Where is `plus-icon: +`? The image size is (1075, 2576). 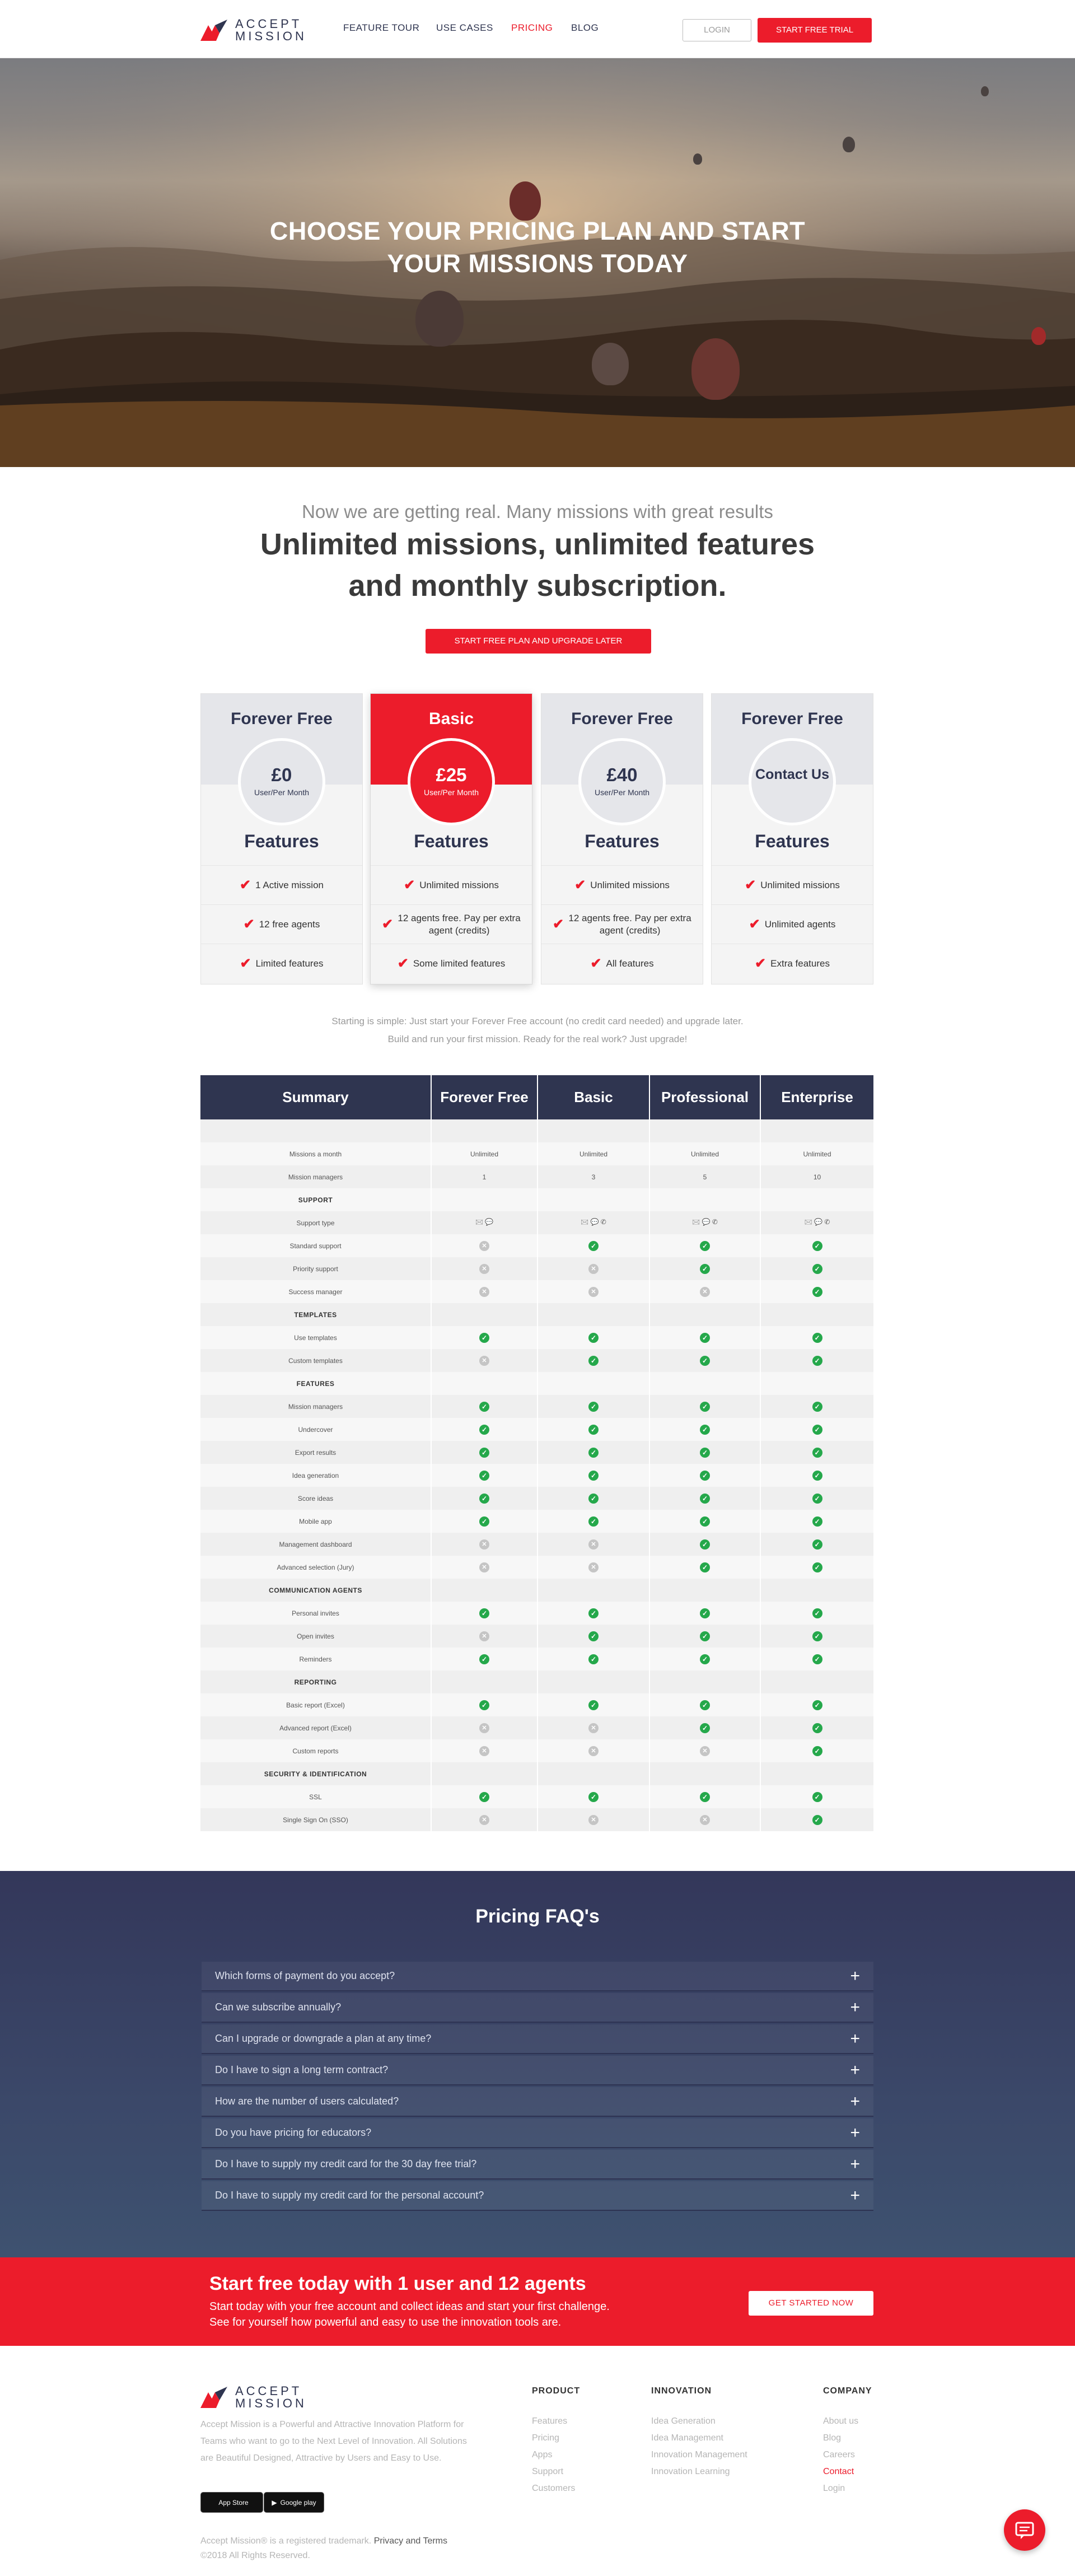 plus-icon: + is located at coordinates (855, 2133).